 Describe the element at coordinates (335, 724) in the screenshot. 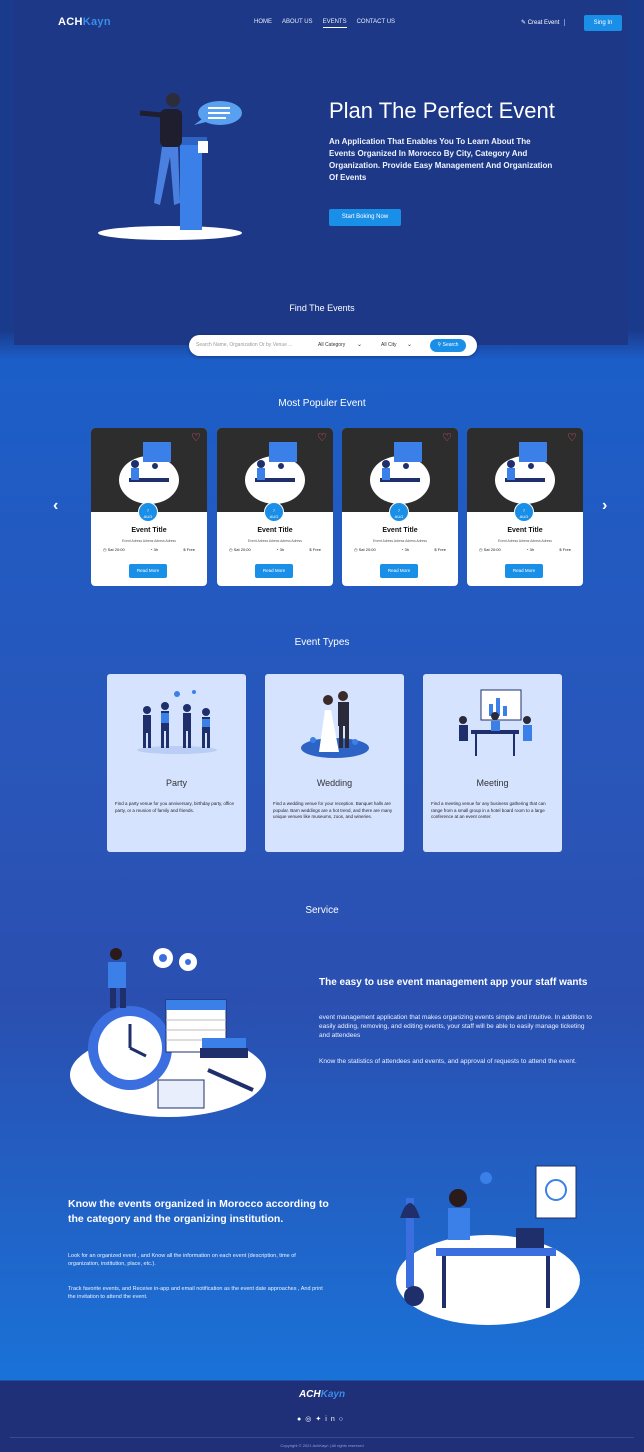

I see `wedding-illustration` at that location.